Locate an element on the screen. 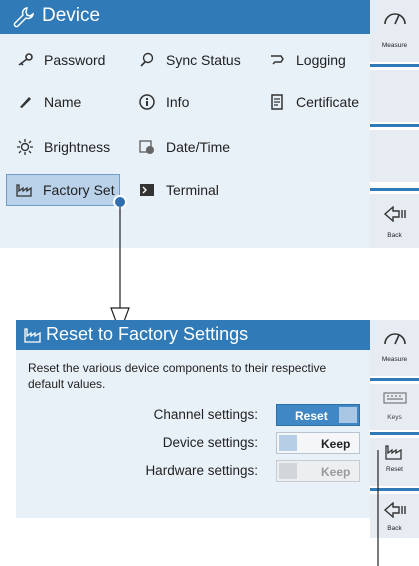 This screenshot has width=419, height=566. menu-item-label: Brightness is located at coordinates (77, 147).